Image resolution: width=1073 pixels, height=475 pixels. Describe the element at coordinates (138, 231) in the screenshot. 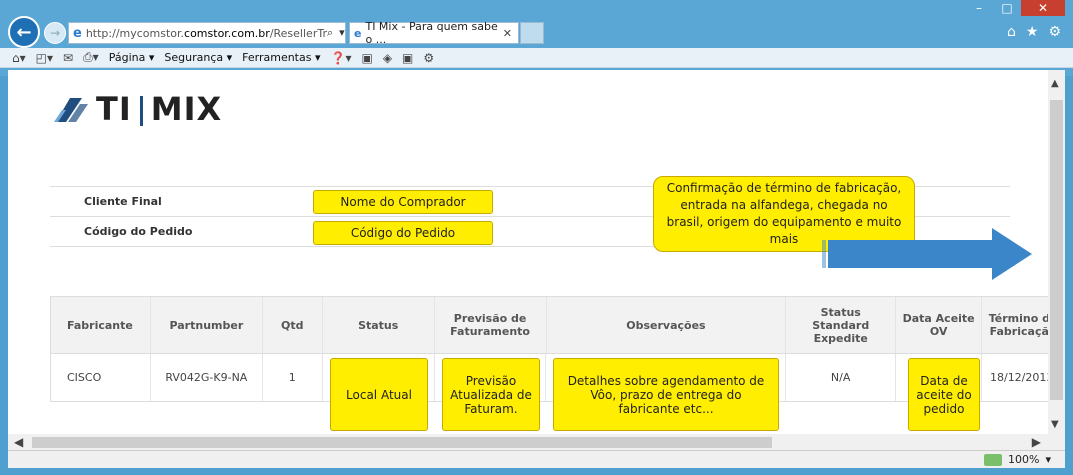

I see `label-codigo-pedido: Código do Pedido` at that location.